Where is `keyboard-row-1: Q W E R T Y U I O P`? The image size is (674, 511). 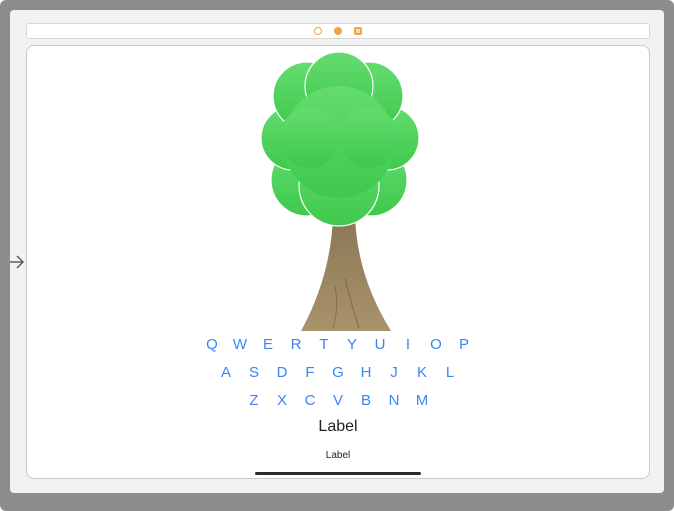 keyboard-row-1: Q W E R T Y U I O P is located at coordinates (338, 346).